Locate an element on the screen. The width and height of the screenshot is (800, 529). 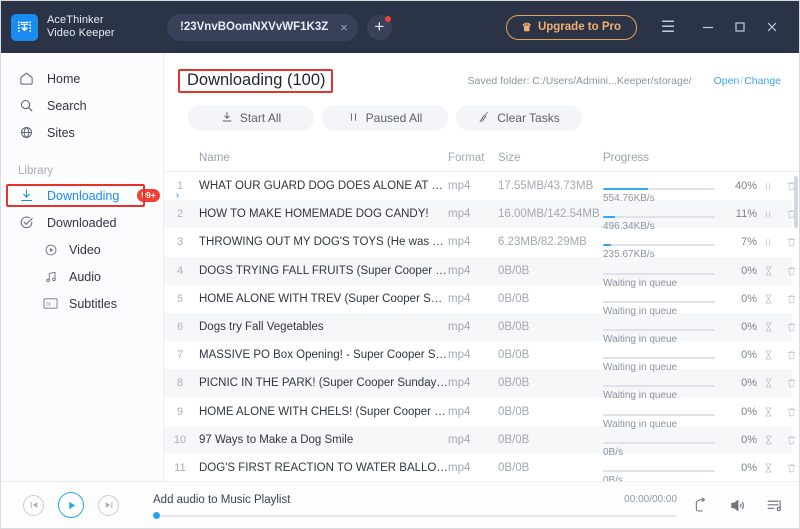
paused-all-button: Paused All is located at coordinates (385, 118).